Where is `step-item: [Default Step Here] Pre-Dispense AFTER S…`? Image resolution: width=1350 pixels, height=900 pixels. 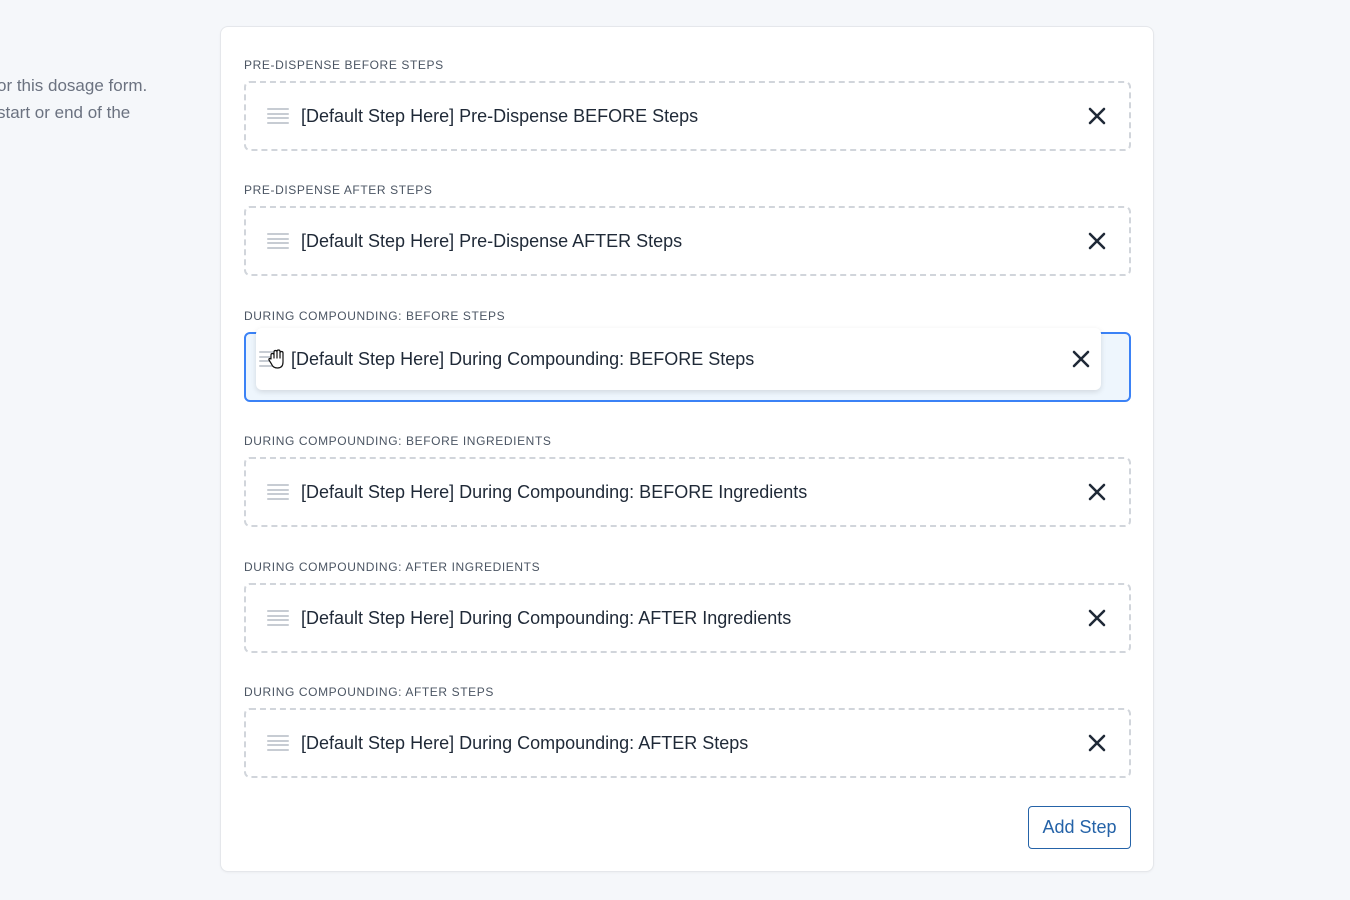 step-item: [Default Step Here] Pre-Dispense AFTER S… is located at coordinates (687, 241).